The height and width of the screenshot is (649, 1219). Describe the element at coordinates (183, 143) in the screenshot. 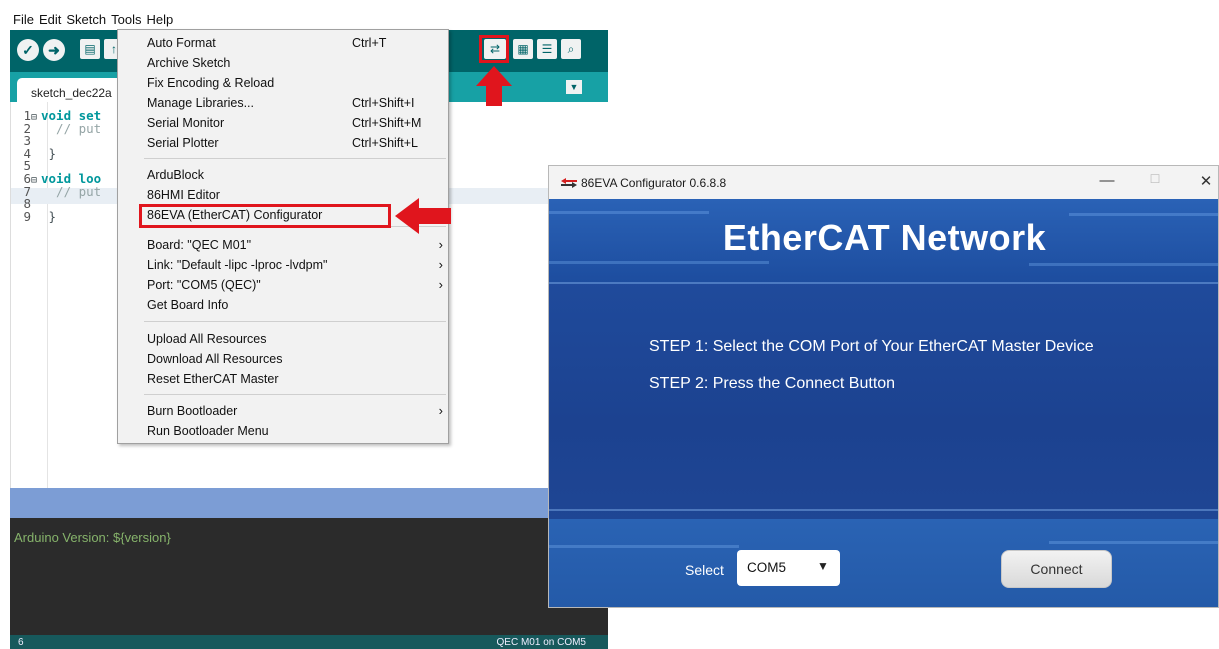

I see `menu-item-label: Serial Plotter` at that location.